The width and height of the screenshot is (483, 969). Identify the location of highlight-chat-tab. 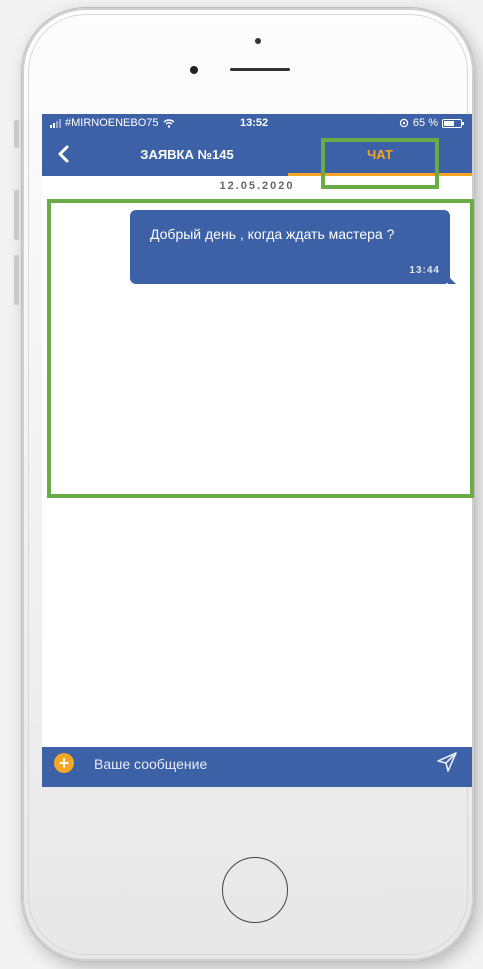
(380, 163).